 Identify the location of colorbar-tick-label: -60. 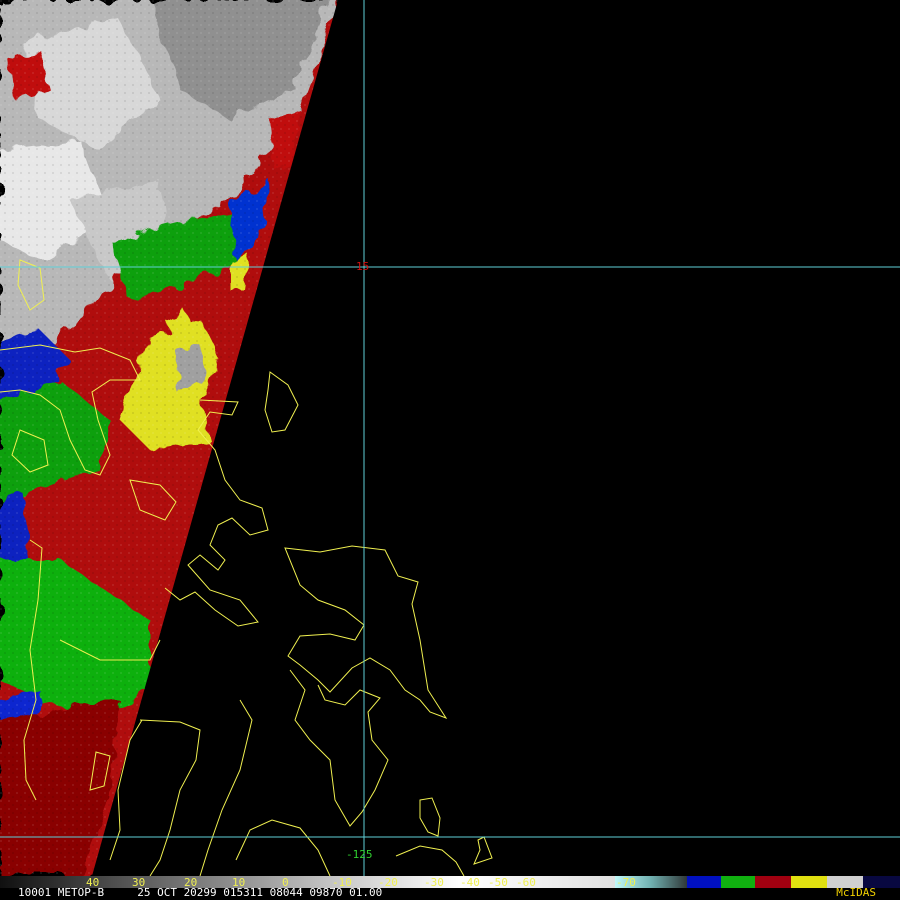
(526, 882).